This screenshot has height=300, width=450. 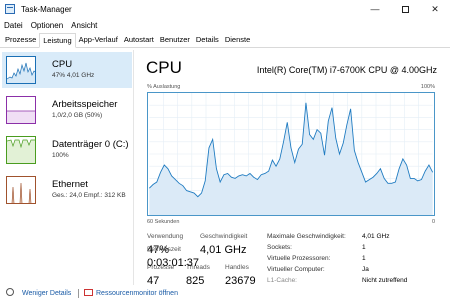 I want to click on usage-label: Verwendung, so click(x=165, y=236).